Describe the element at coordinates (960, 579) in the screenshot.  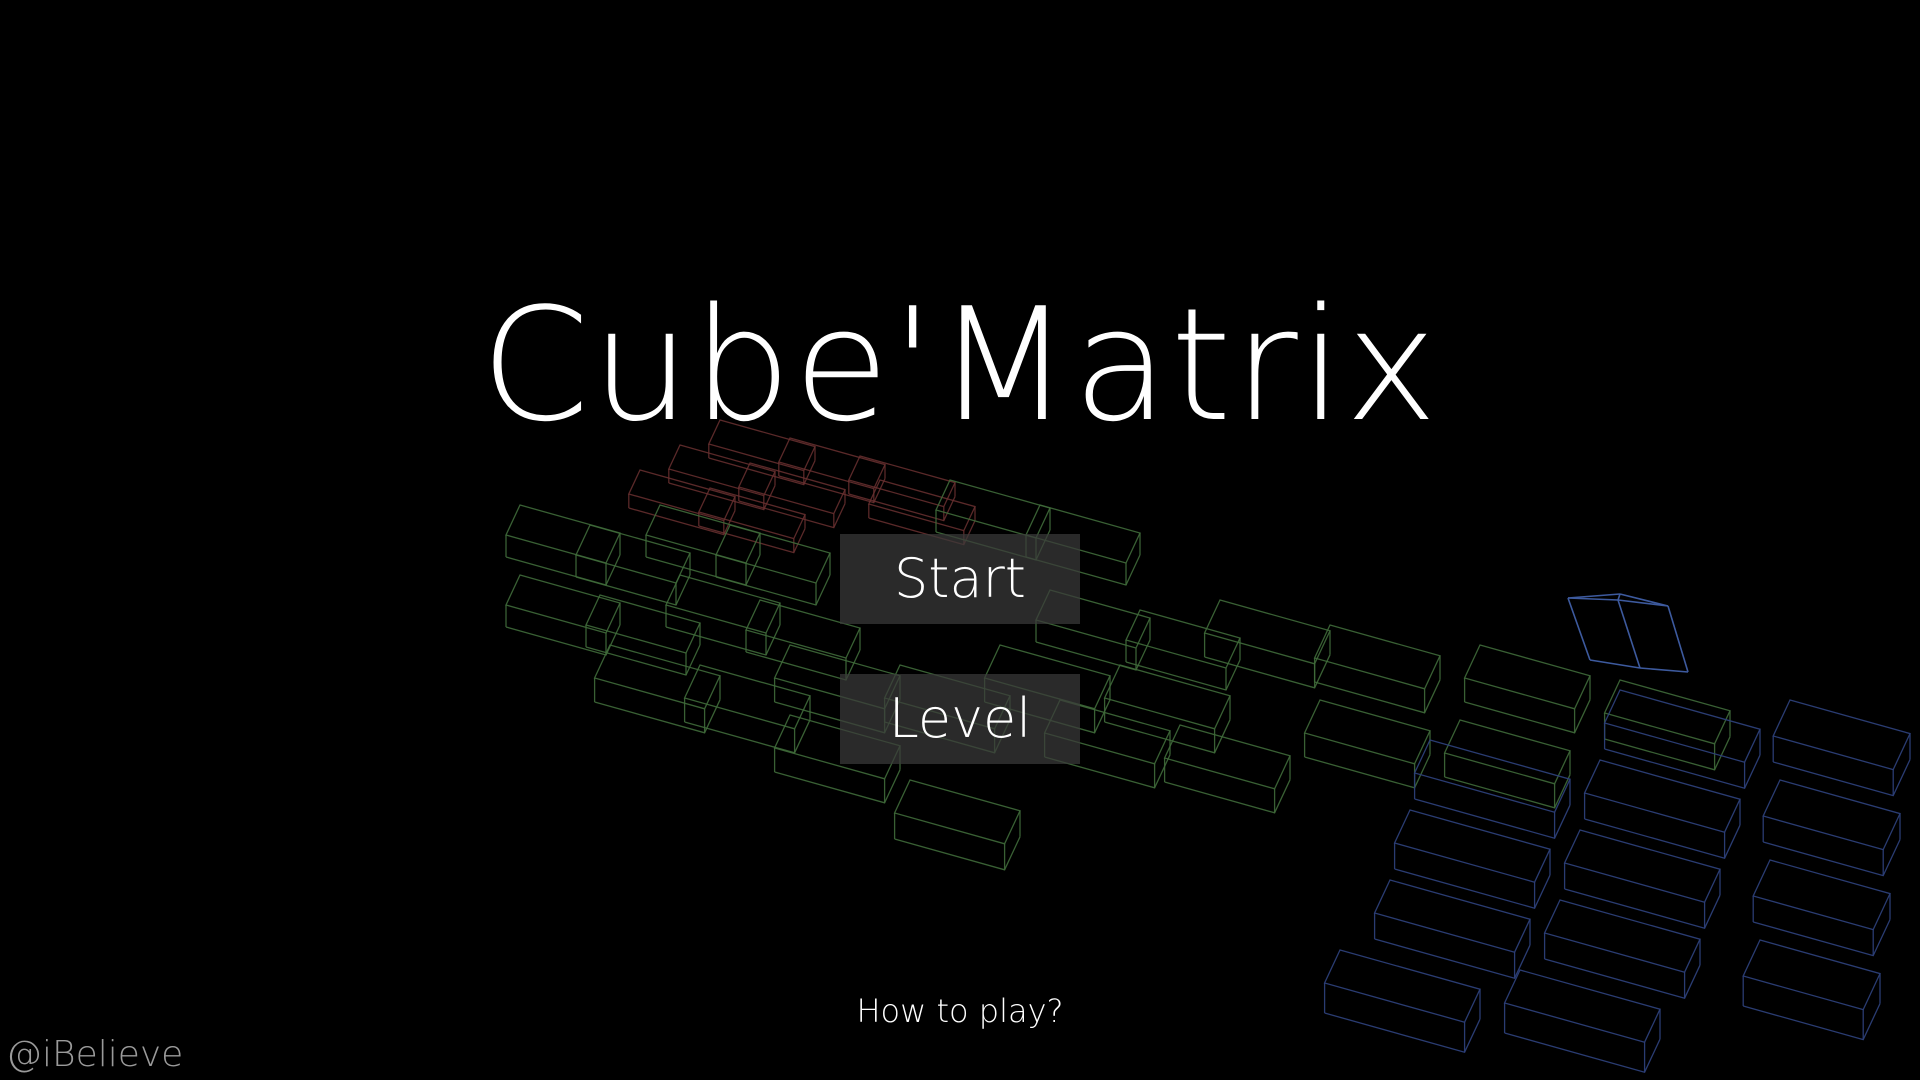
I see `start-button: Start` at that location.